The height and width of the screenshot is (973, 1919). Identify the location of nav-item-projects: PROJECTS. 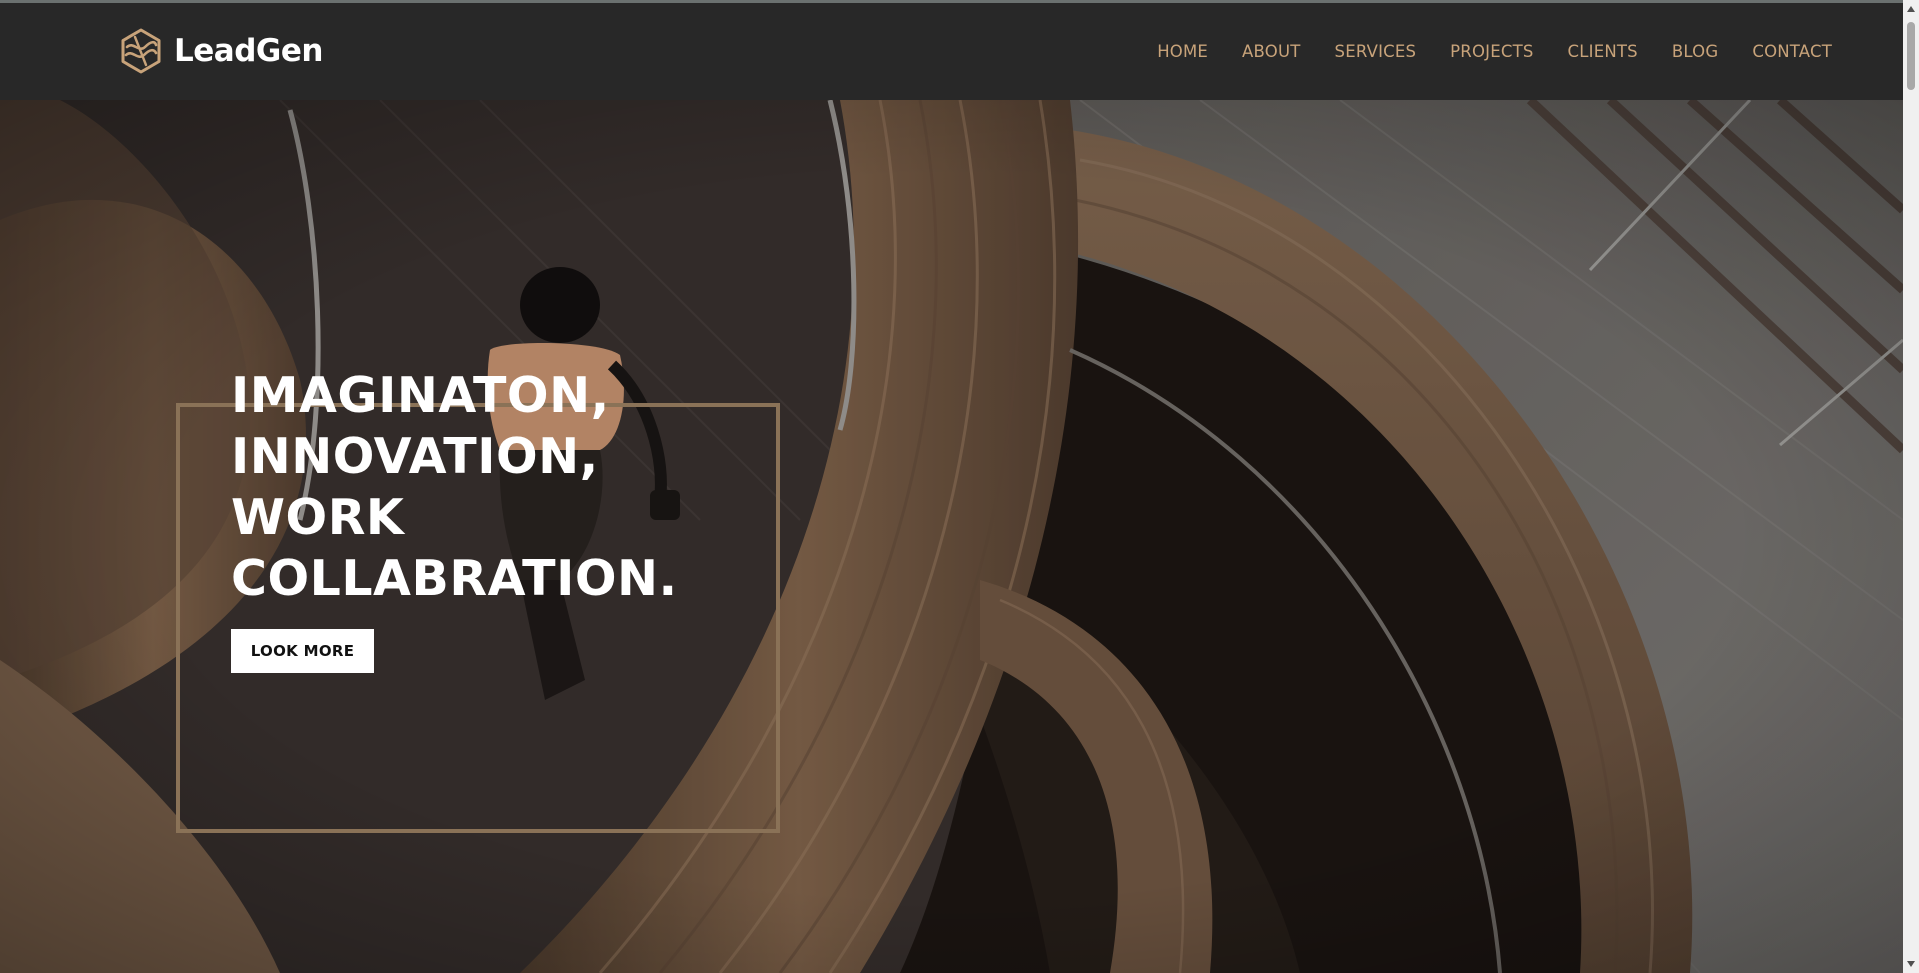
(1491, 51).